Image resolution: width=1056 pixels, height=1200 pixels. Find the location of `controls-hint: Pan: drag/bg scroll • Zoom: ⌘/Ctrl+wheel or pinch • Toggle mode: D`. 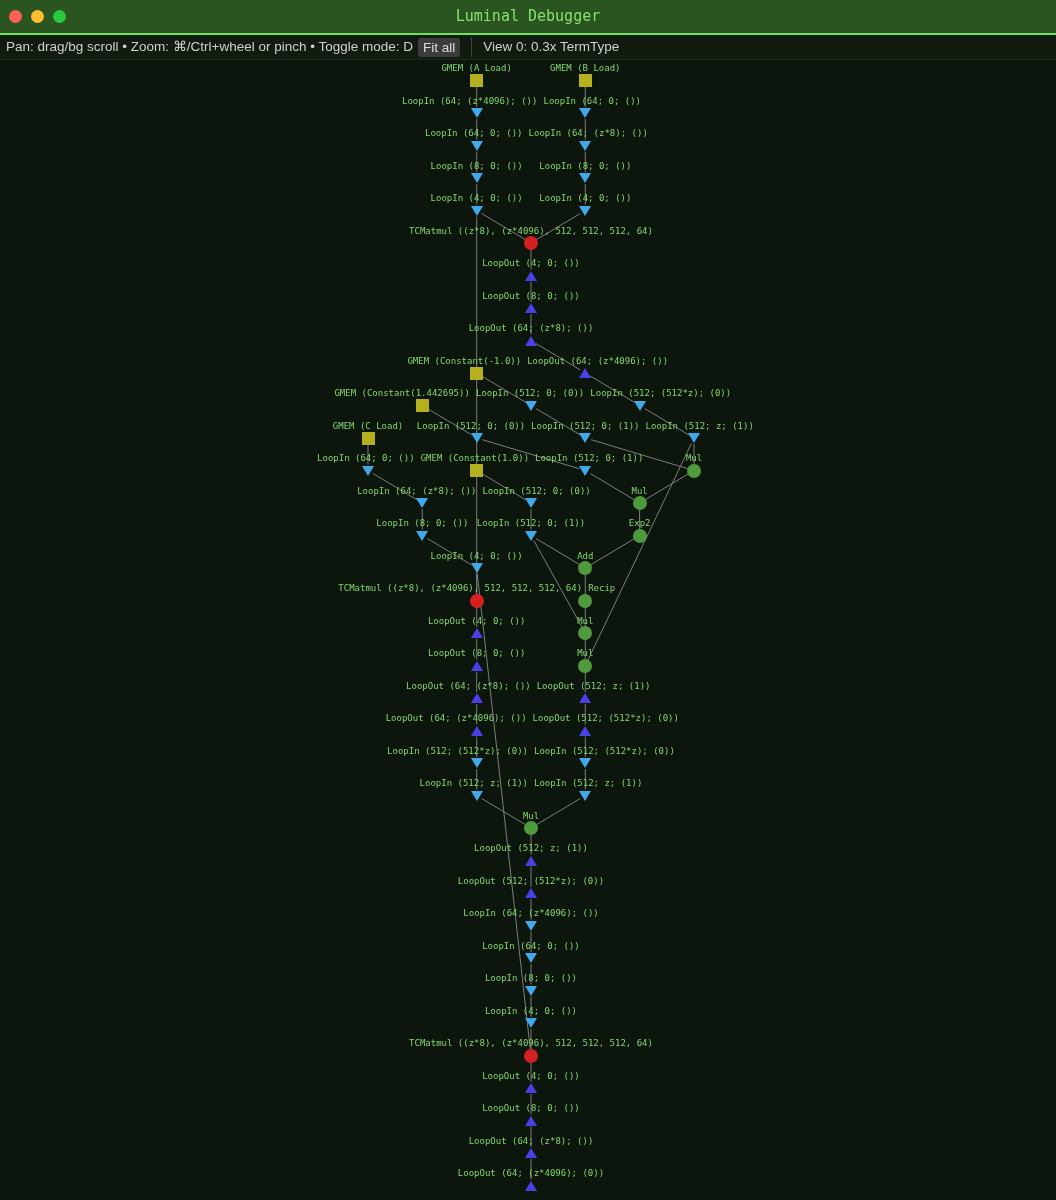

controls-hint: Pan: drag/bg scroll • Zoom: ⌘/Ctrl+wheel or pinch • Toggle mode: D is located at coordinates (210, 46).